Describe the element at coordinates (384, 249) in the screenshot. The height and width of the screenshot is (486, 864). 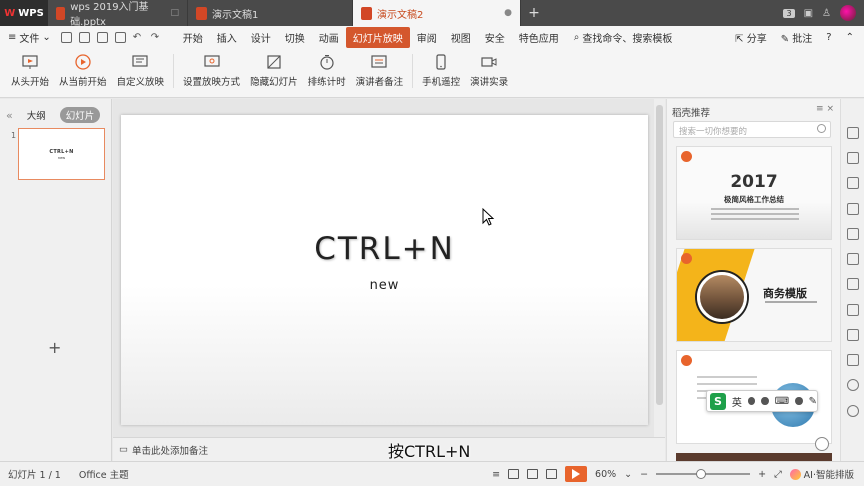
I see `slide-title: CTRL+N` at that location.